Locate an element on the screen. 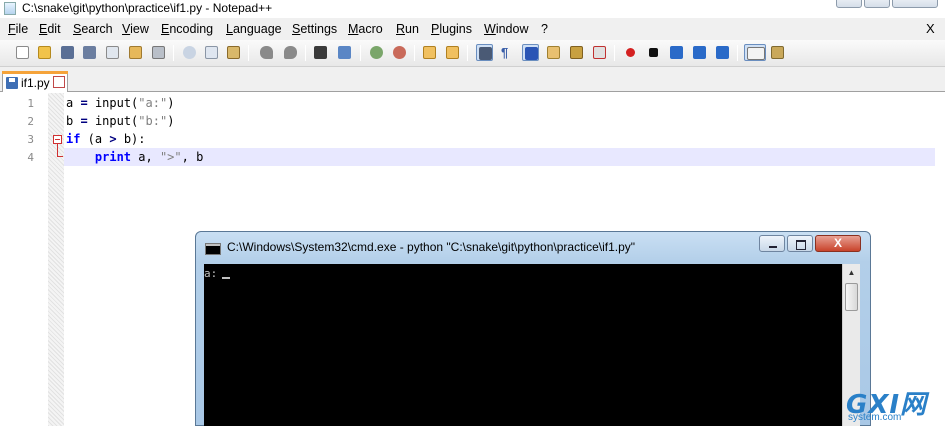 This screenshot has height=426, width=945. cmd-minimize-button is located at coordinates (772, 243).